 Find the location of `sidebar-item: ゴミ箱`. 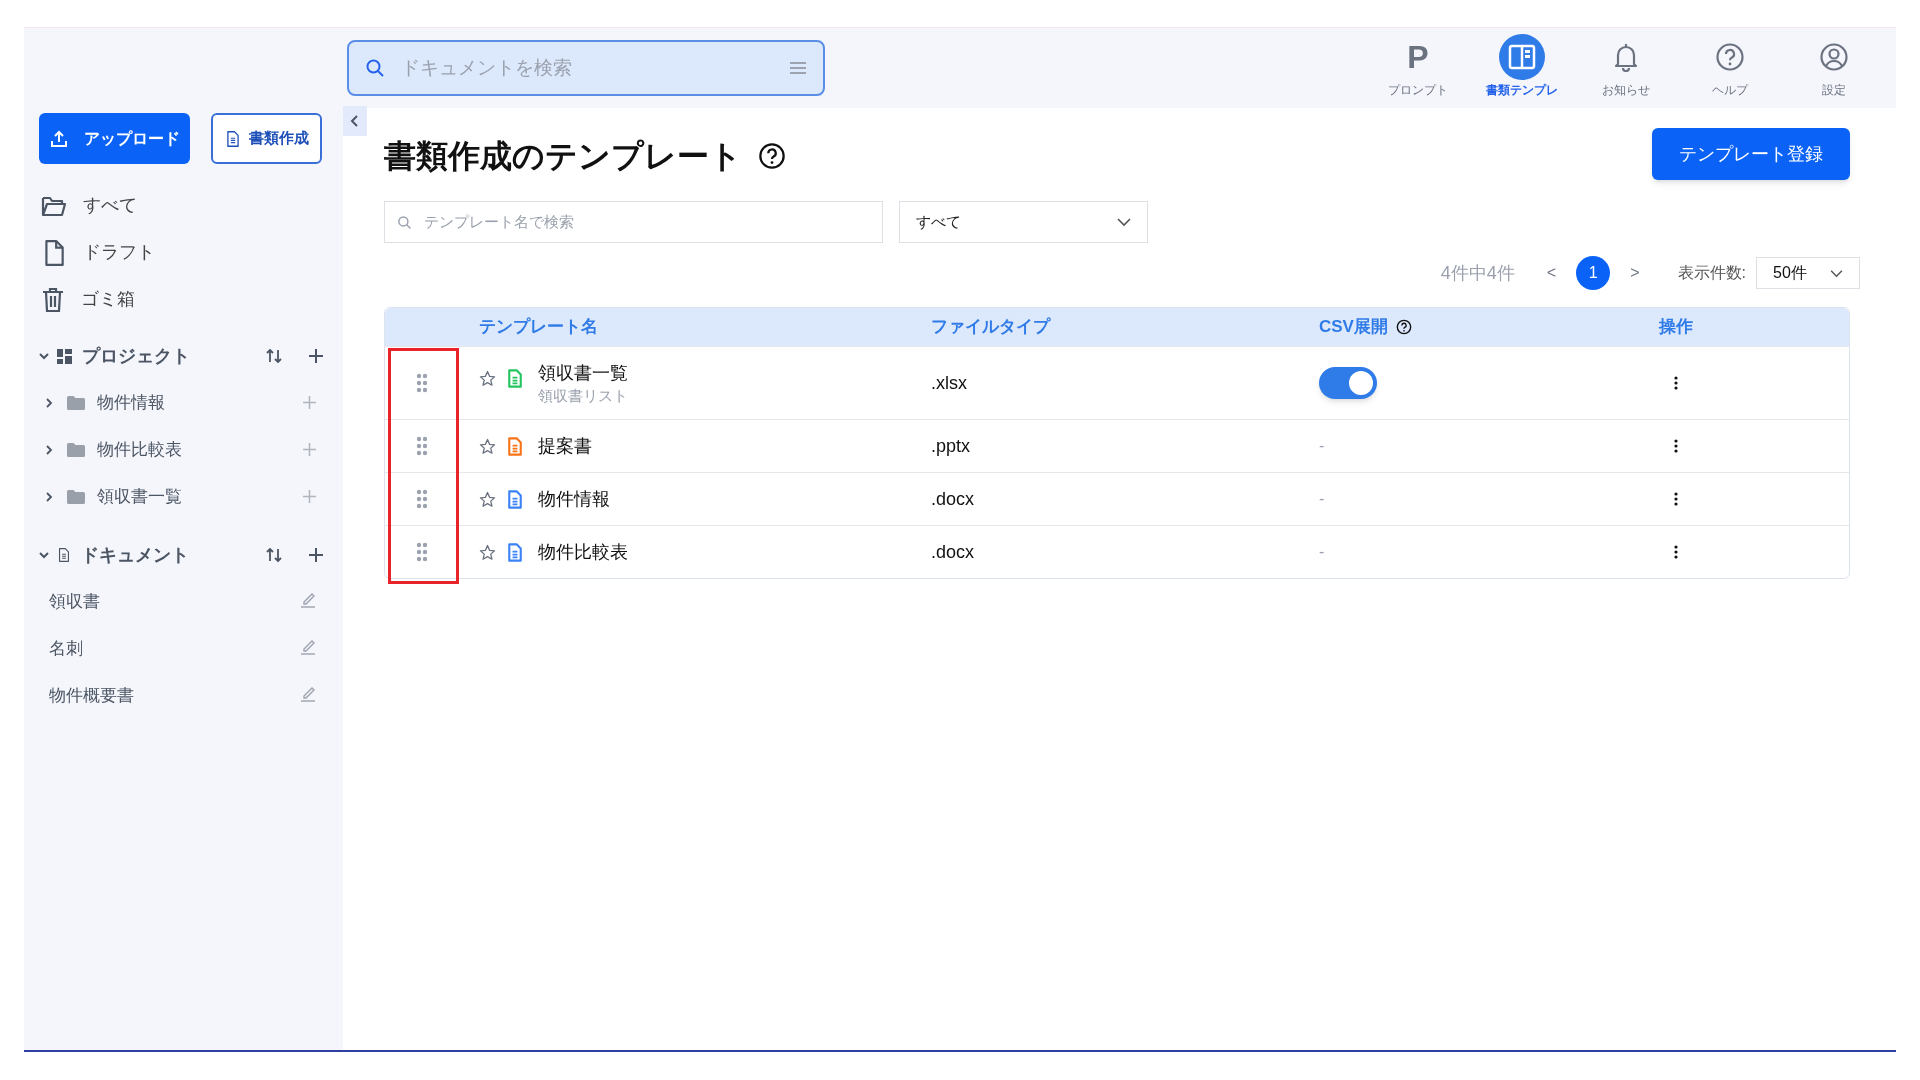

sidebar-item: ゴミ箱 is located at coordinates (182, 299).